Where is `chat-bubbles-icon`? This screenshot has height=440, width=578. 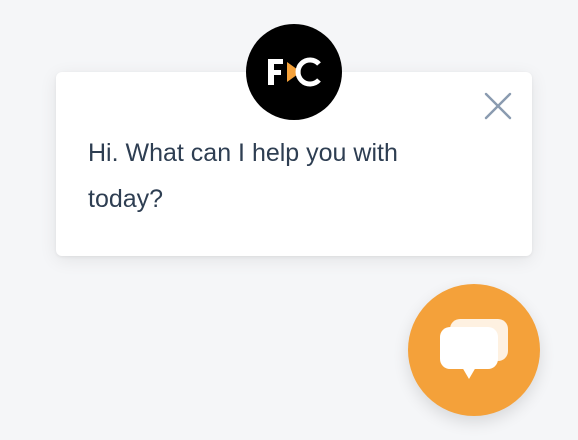
chat-bubbles-icon is located at coordinates (474, 349).